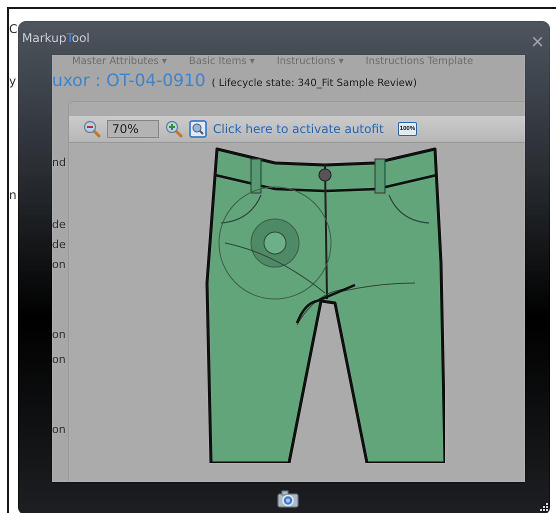  Describe the element at coordinates (174, 129) in the screenshot. I see `zoom-in-icon` at that location.